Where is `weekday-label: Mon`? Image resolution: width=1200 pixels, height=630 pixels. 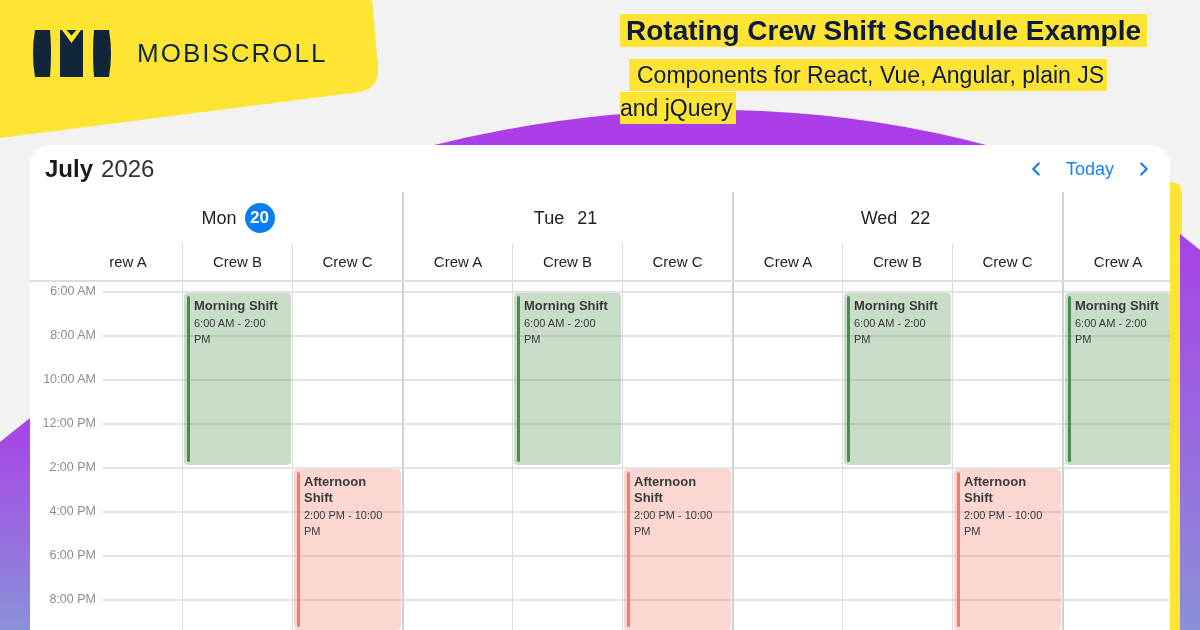
weekday-label: Mon is located at coordinates (219, 218).